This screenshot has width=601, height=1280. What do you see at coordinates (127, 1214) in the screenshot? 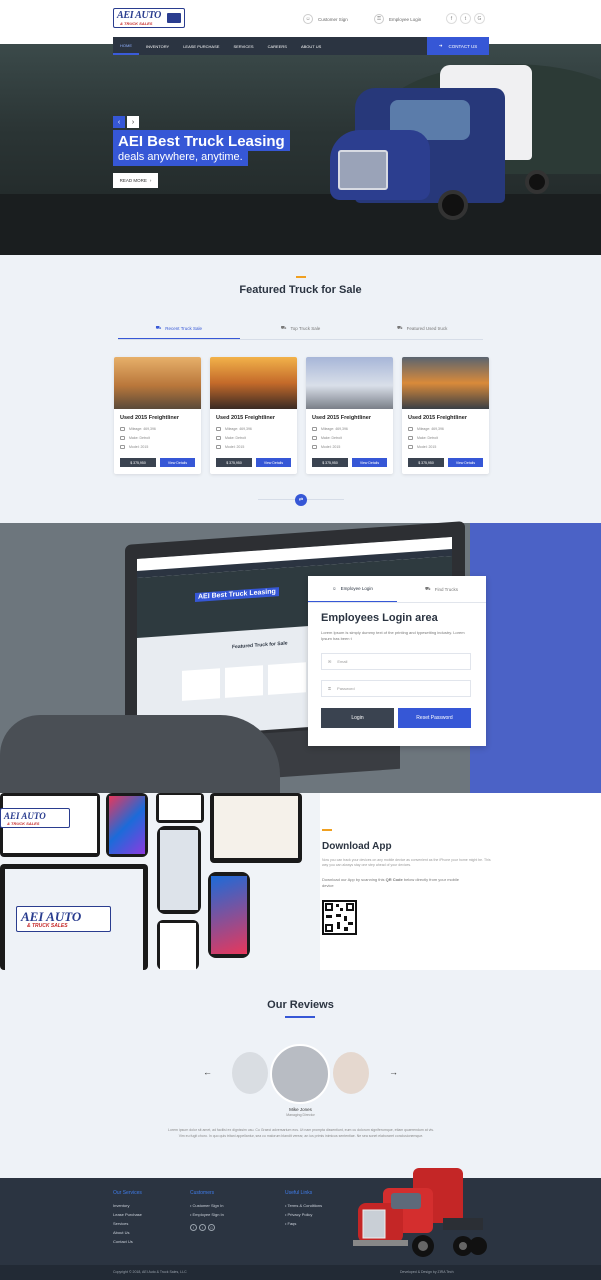
I see `footer-link: Lease Purchase` at bounding box center [127, 1214].